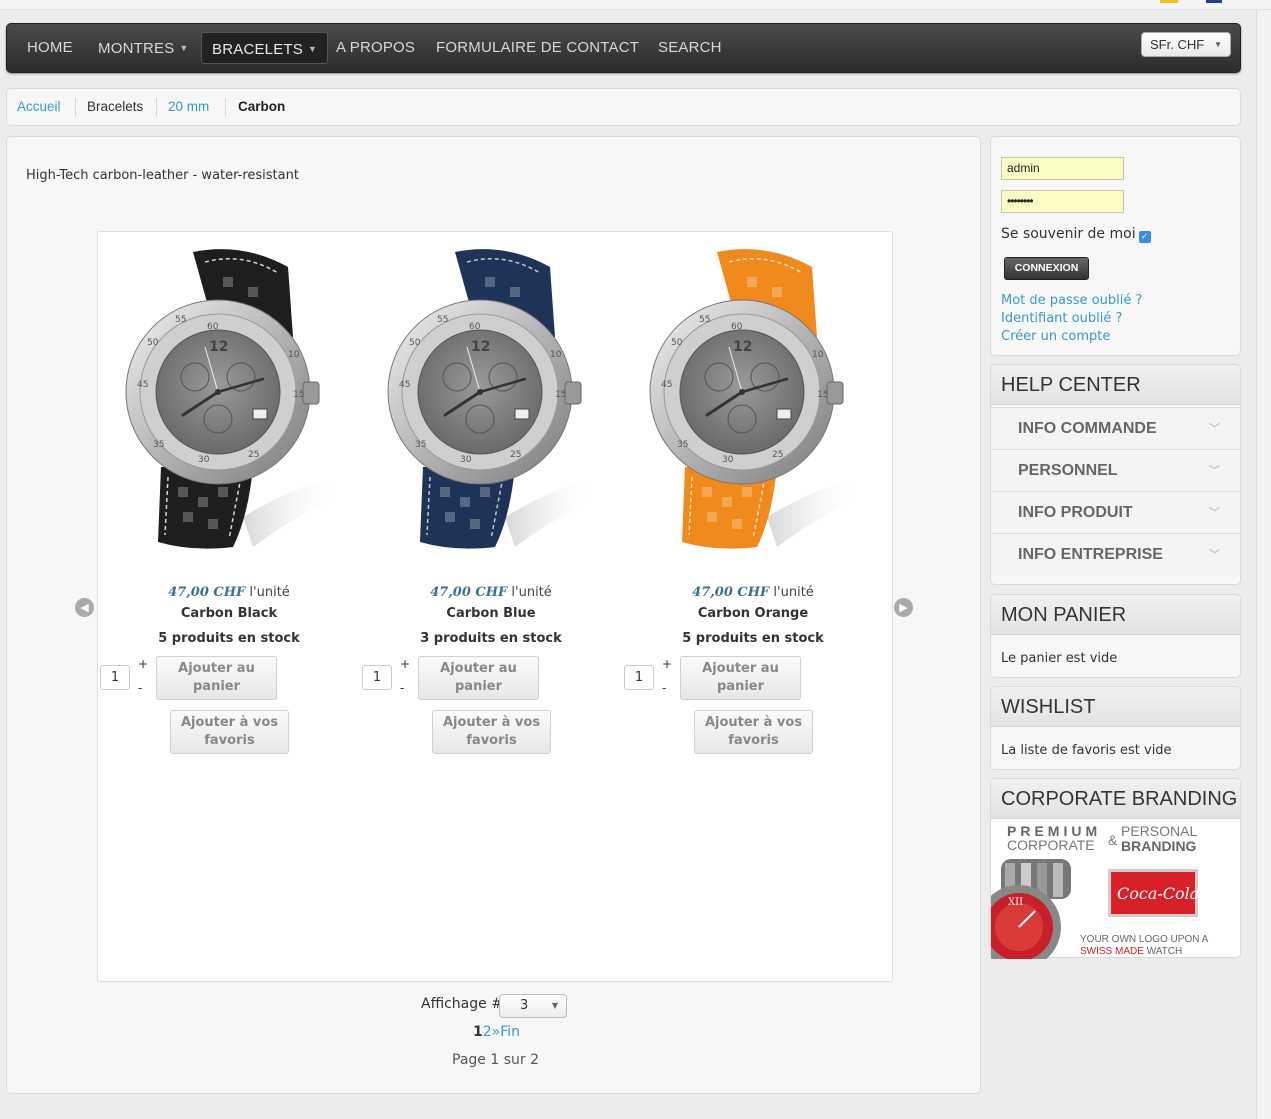 This screenshot has height=1119, width=1271. I want to click on nav-label: A PROPOS, so click(376, 47).